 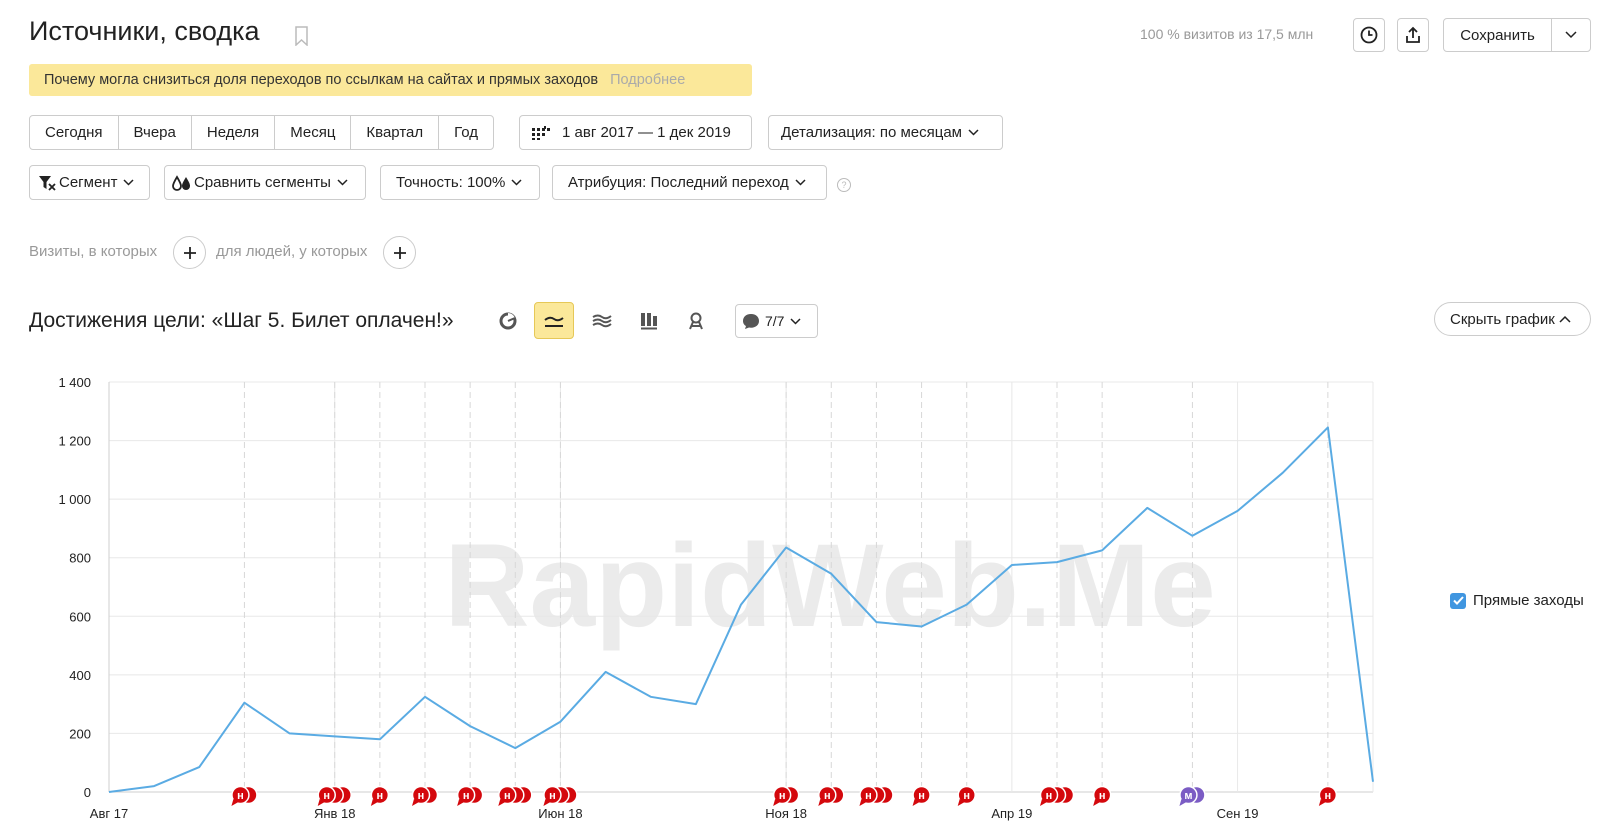 I want to click on period-today: Сегодня, so click(x=74, y=132).